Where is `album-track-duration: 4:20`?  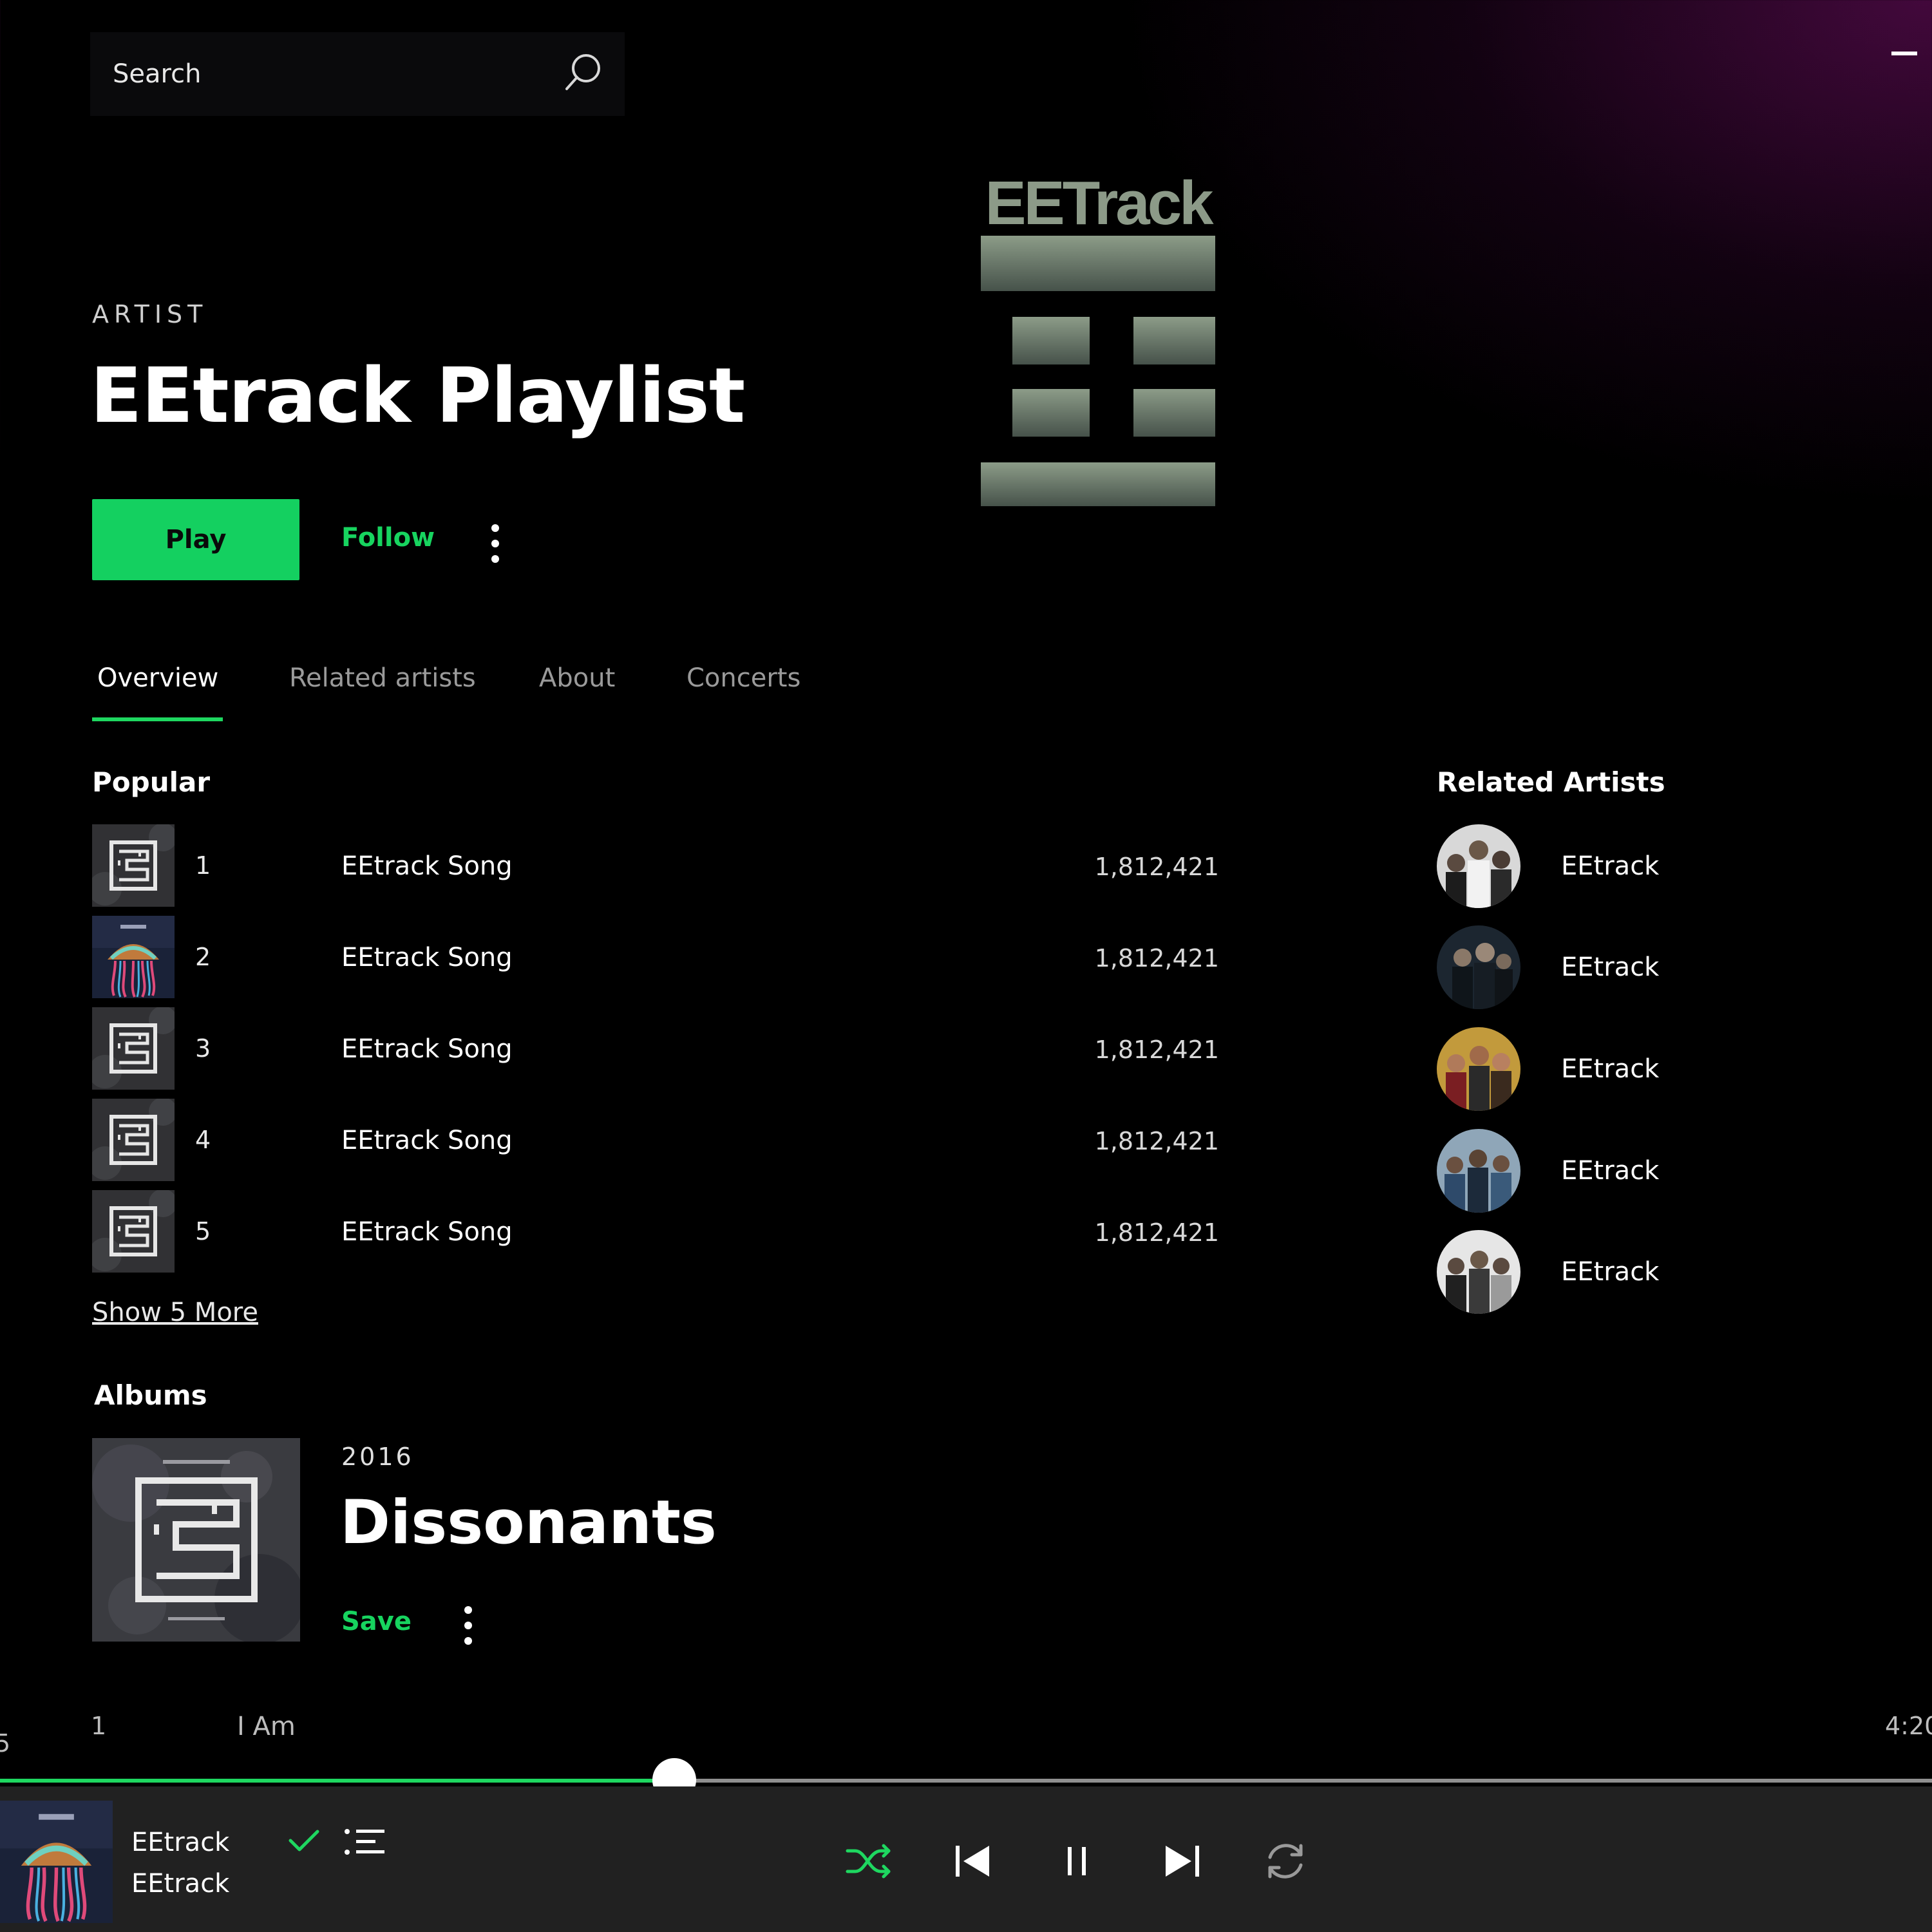
album-track-duration: 4:20 is located at coordinates (1909, 1726).